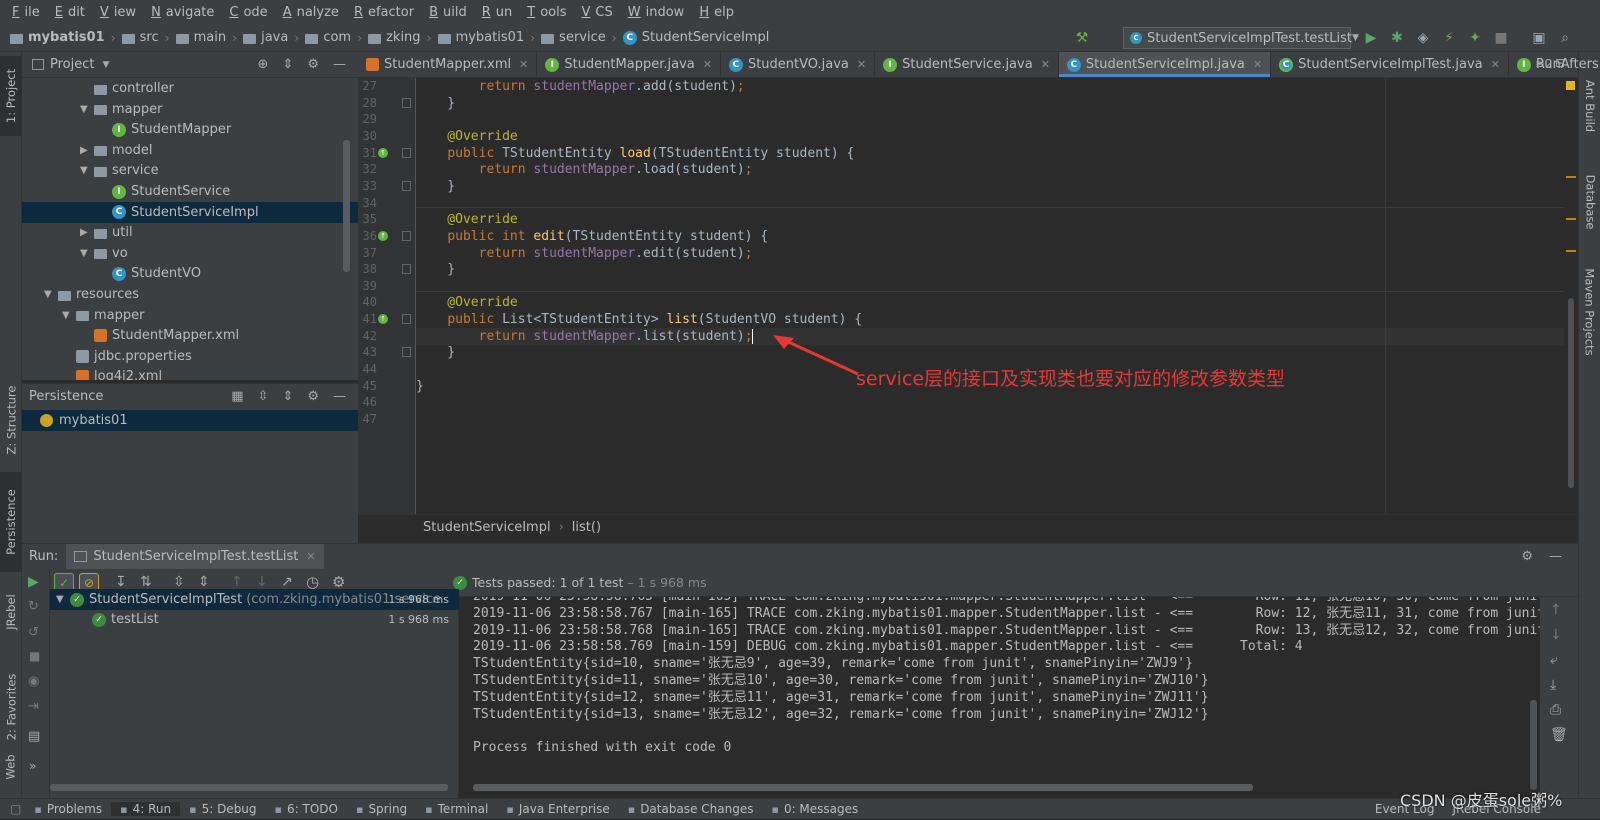  Describe the element at coordinates (237, 582) in the screenshot. I see `previous-failed-icon: ↑` at that location.